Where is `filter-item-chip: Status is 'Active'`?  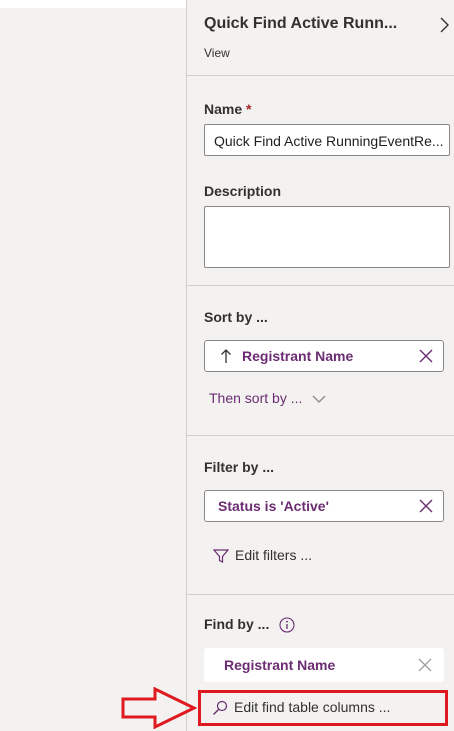 filter-item-chip: Status is 'Active' is located at coordinates (324, 506).